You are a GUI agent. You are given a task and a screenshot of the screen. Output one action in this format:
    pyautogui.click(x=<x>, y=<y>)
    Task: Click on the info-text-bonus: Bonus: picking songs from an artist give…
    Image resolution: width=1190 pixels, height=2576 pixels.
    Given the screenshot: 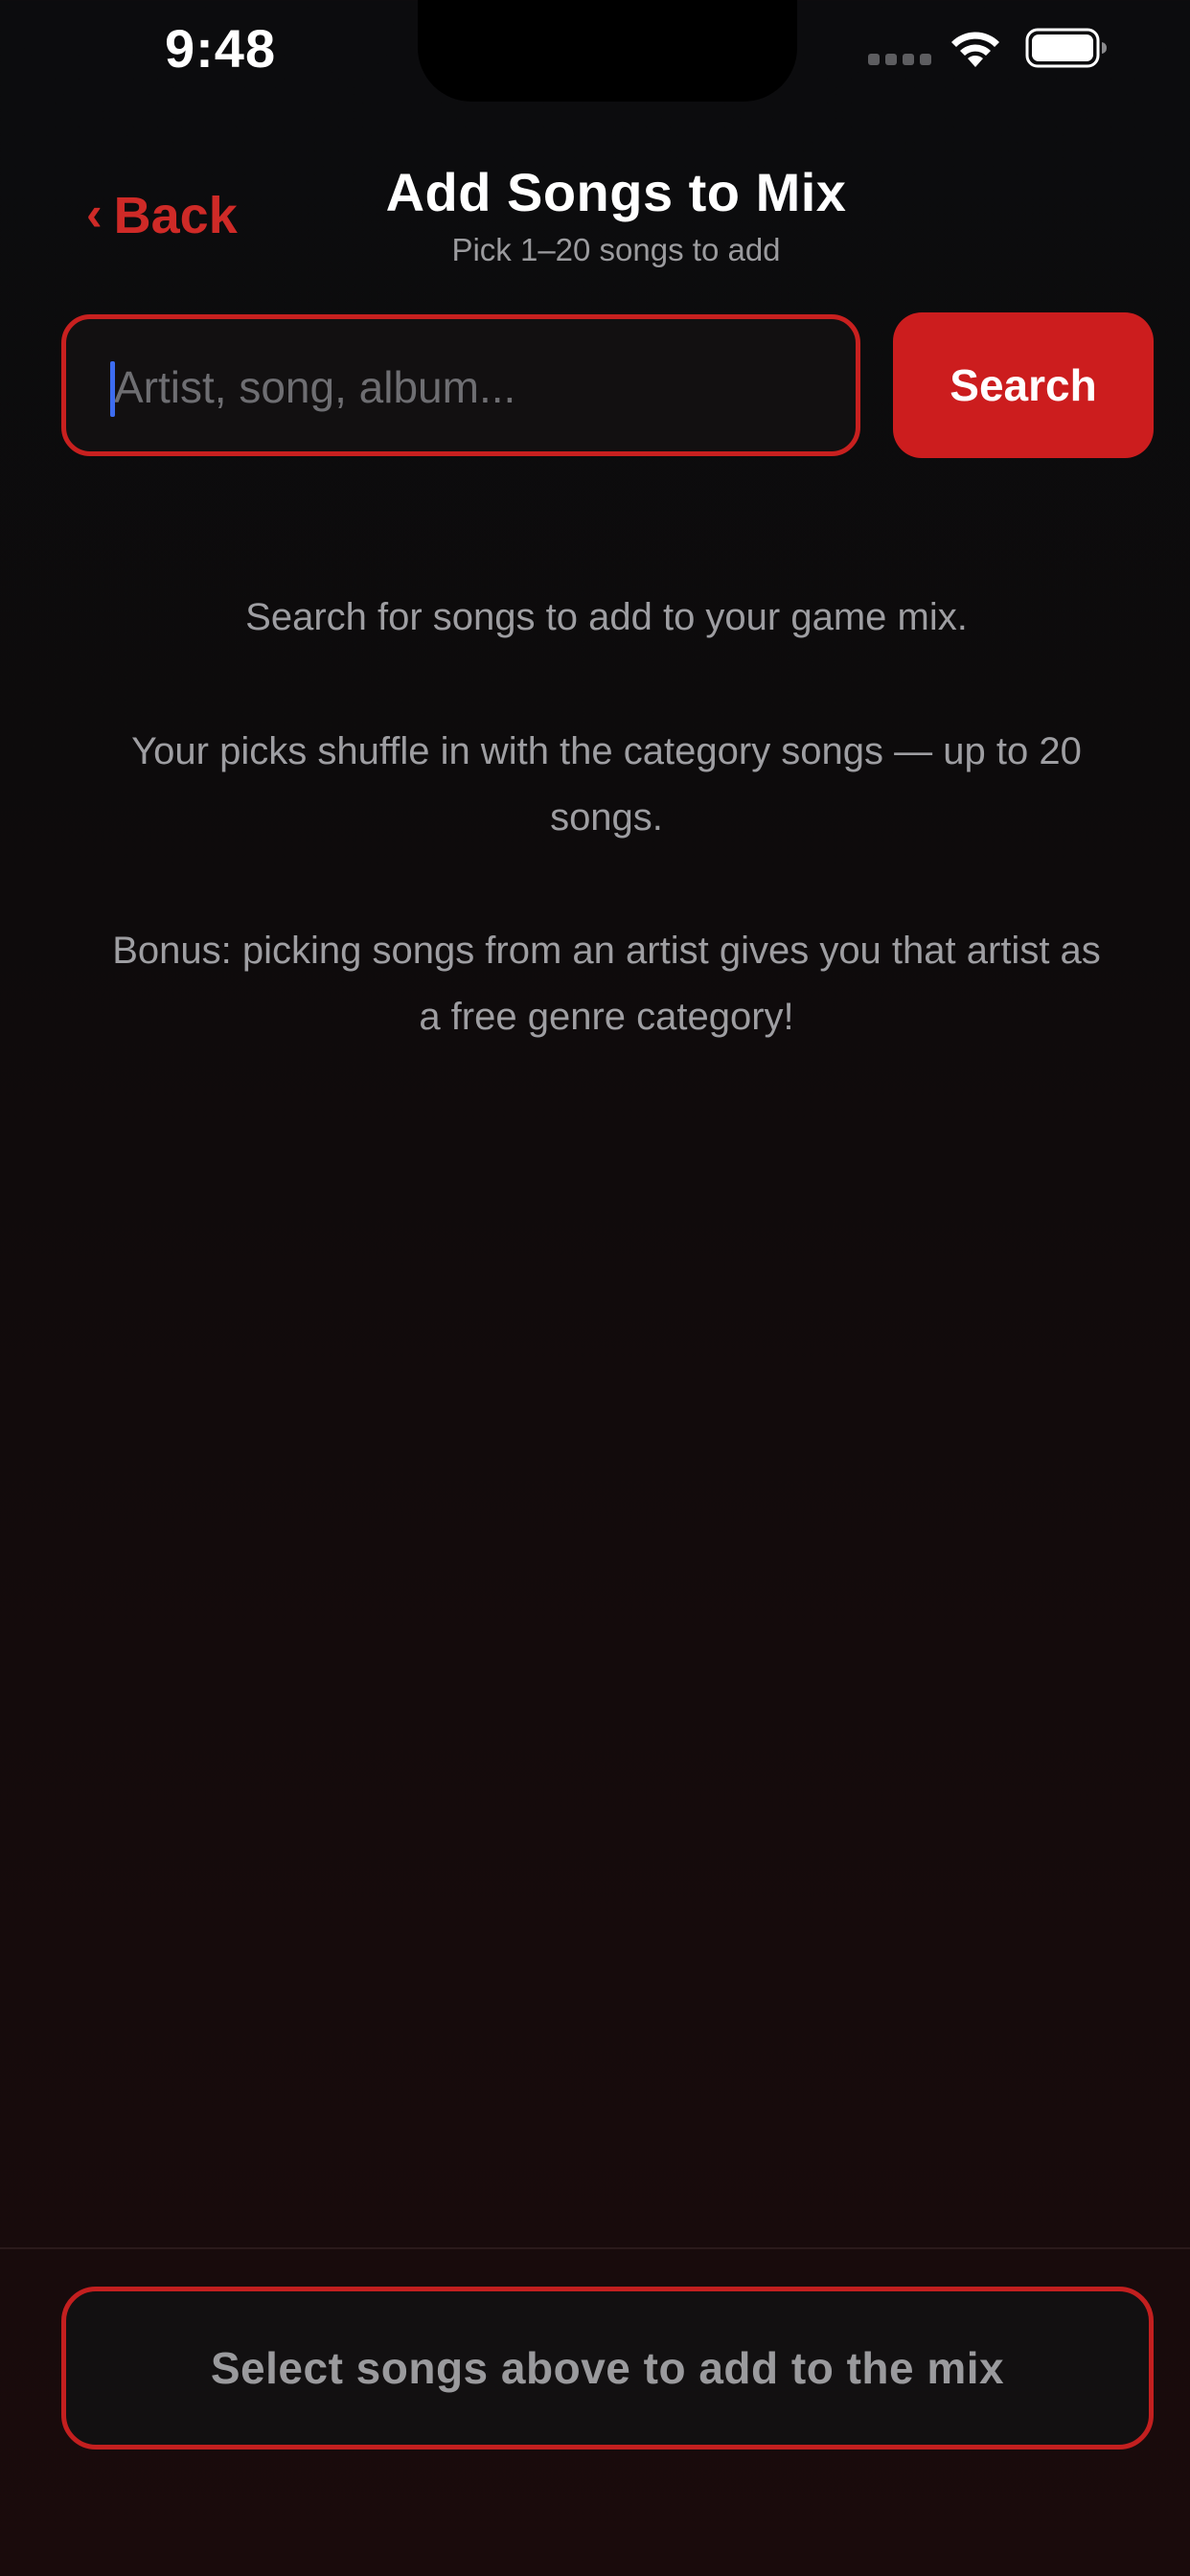 What is the action you would take?
    pyautogui.click(x=606, y=984)
    